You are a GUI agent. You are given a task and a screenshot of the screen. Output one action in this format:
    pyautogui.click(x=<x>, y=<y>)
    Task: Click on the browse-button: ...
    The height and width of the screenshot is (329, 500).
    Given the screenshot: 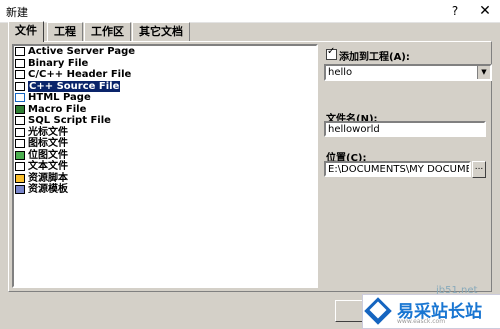 What is the action you would take?
    pyautogui.click(x=479, y=169)
    